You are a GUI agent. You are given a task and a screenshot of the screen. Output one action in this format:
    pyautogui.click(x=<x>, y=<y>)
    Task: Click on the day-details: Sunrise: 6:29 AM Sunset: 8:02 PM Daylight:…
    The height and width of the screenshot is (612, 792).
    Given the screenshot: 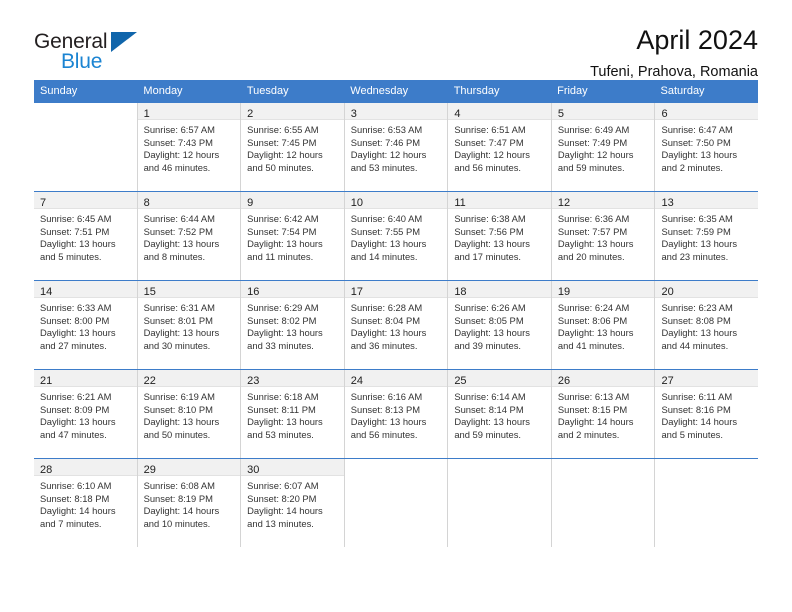 What is the action you would take?
    pyautogui.click(x=292, y=327)
    